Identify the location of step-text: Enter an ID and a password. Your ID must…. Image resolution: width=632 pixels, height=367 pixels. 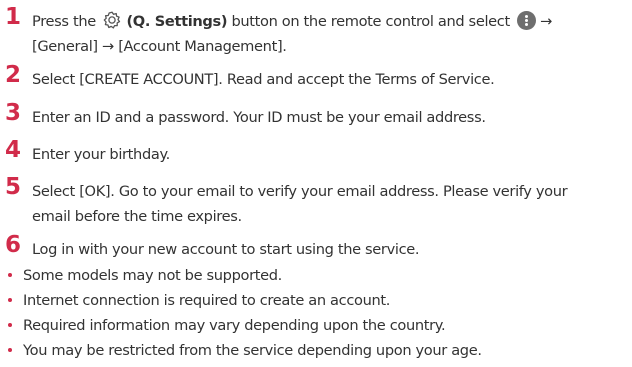
(259, 117).